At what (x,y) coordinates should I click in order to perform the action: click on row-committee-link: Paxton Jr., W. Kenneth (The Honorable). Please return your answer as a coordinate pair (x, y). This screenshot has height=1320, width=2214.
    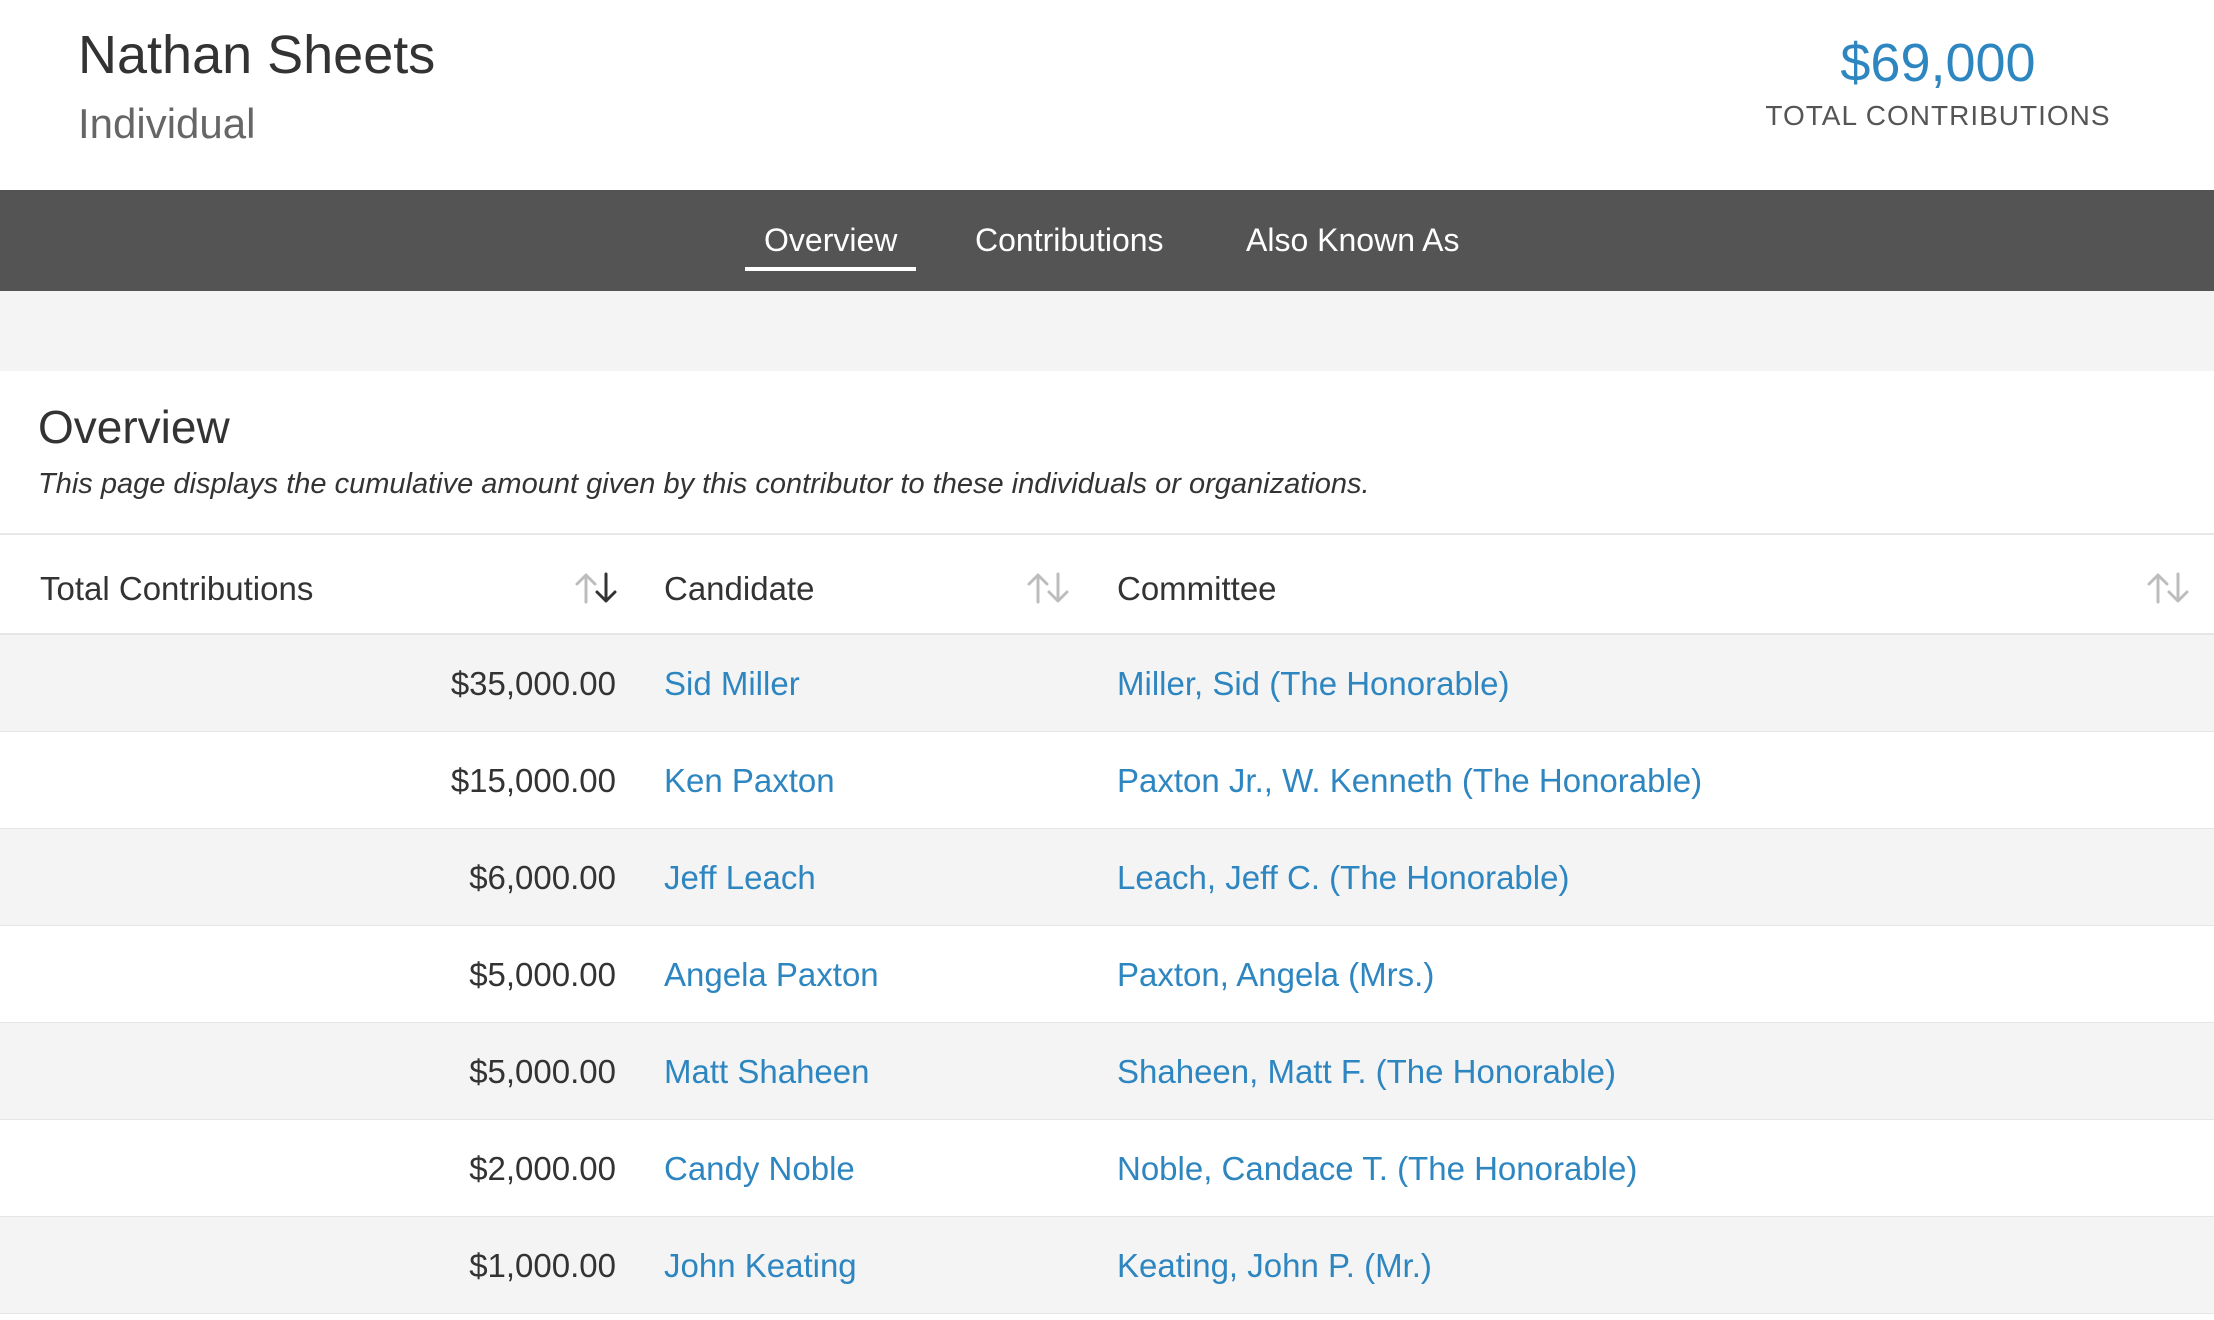
    Looking at the image, I should click on (1409, 780).